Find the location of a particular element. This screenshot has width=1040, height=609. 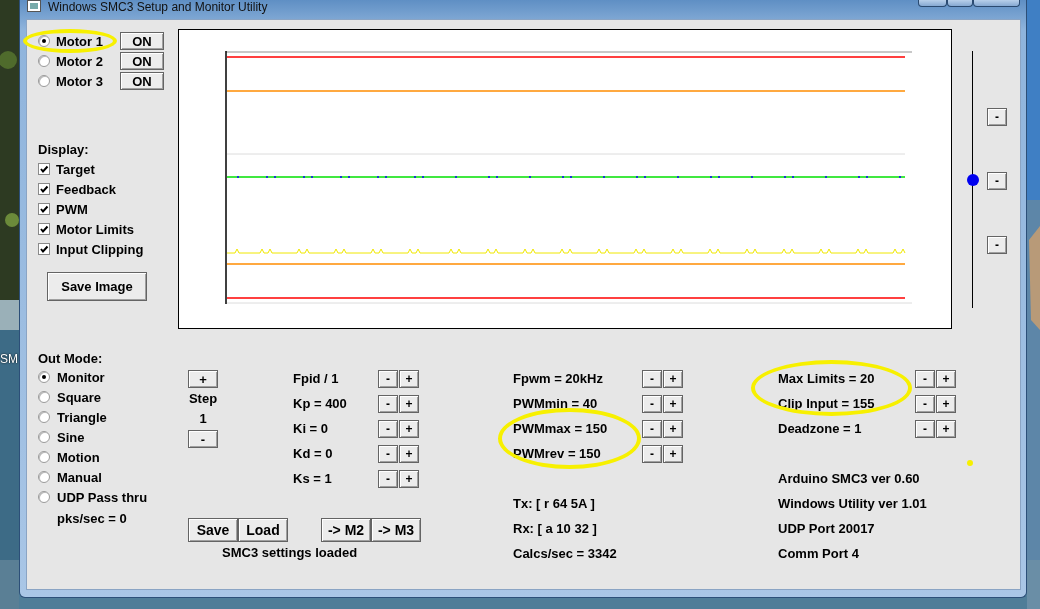

checkbox-label: PWM is located at coordinates (72, 209).